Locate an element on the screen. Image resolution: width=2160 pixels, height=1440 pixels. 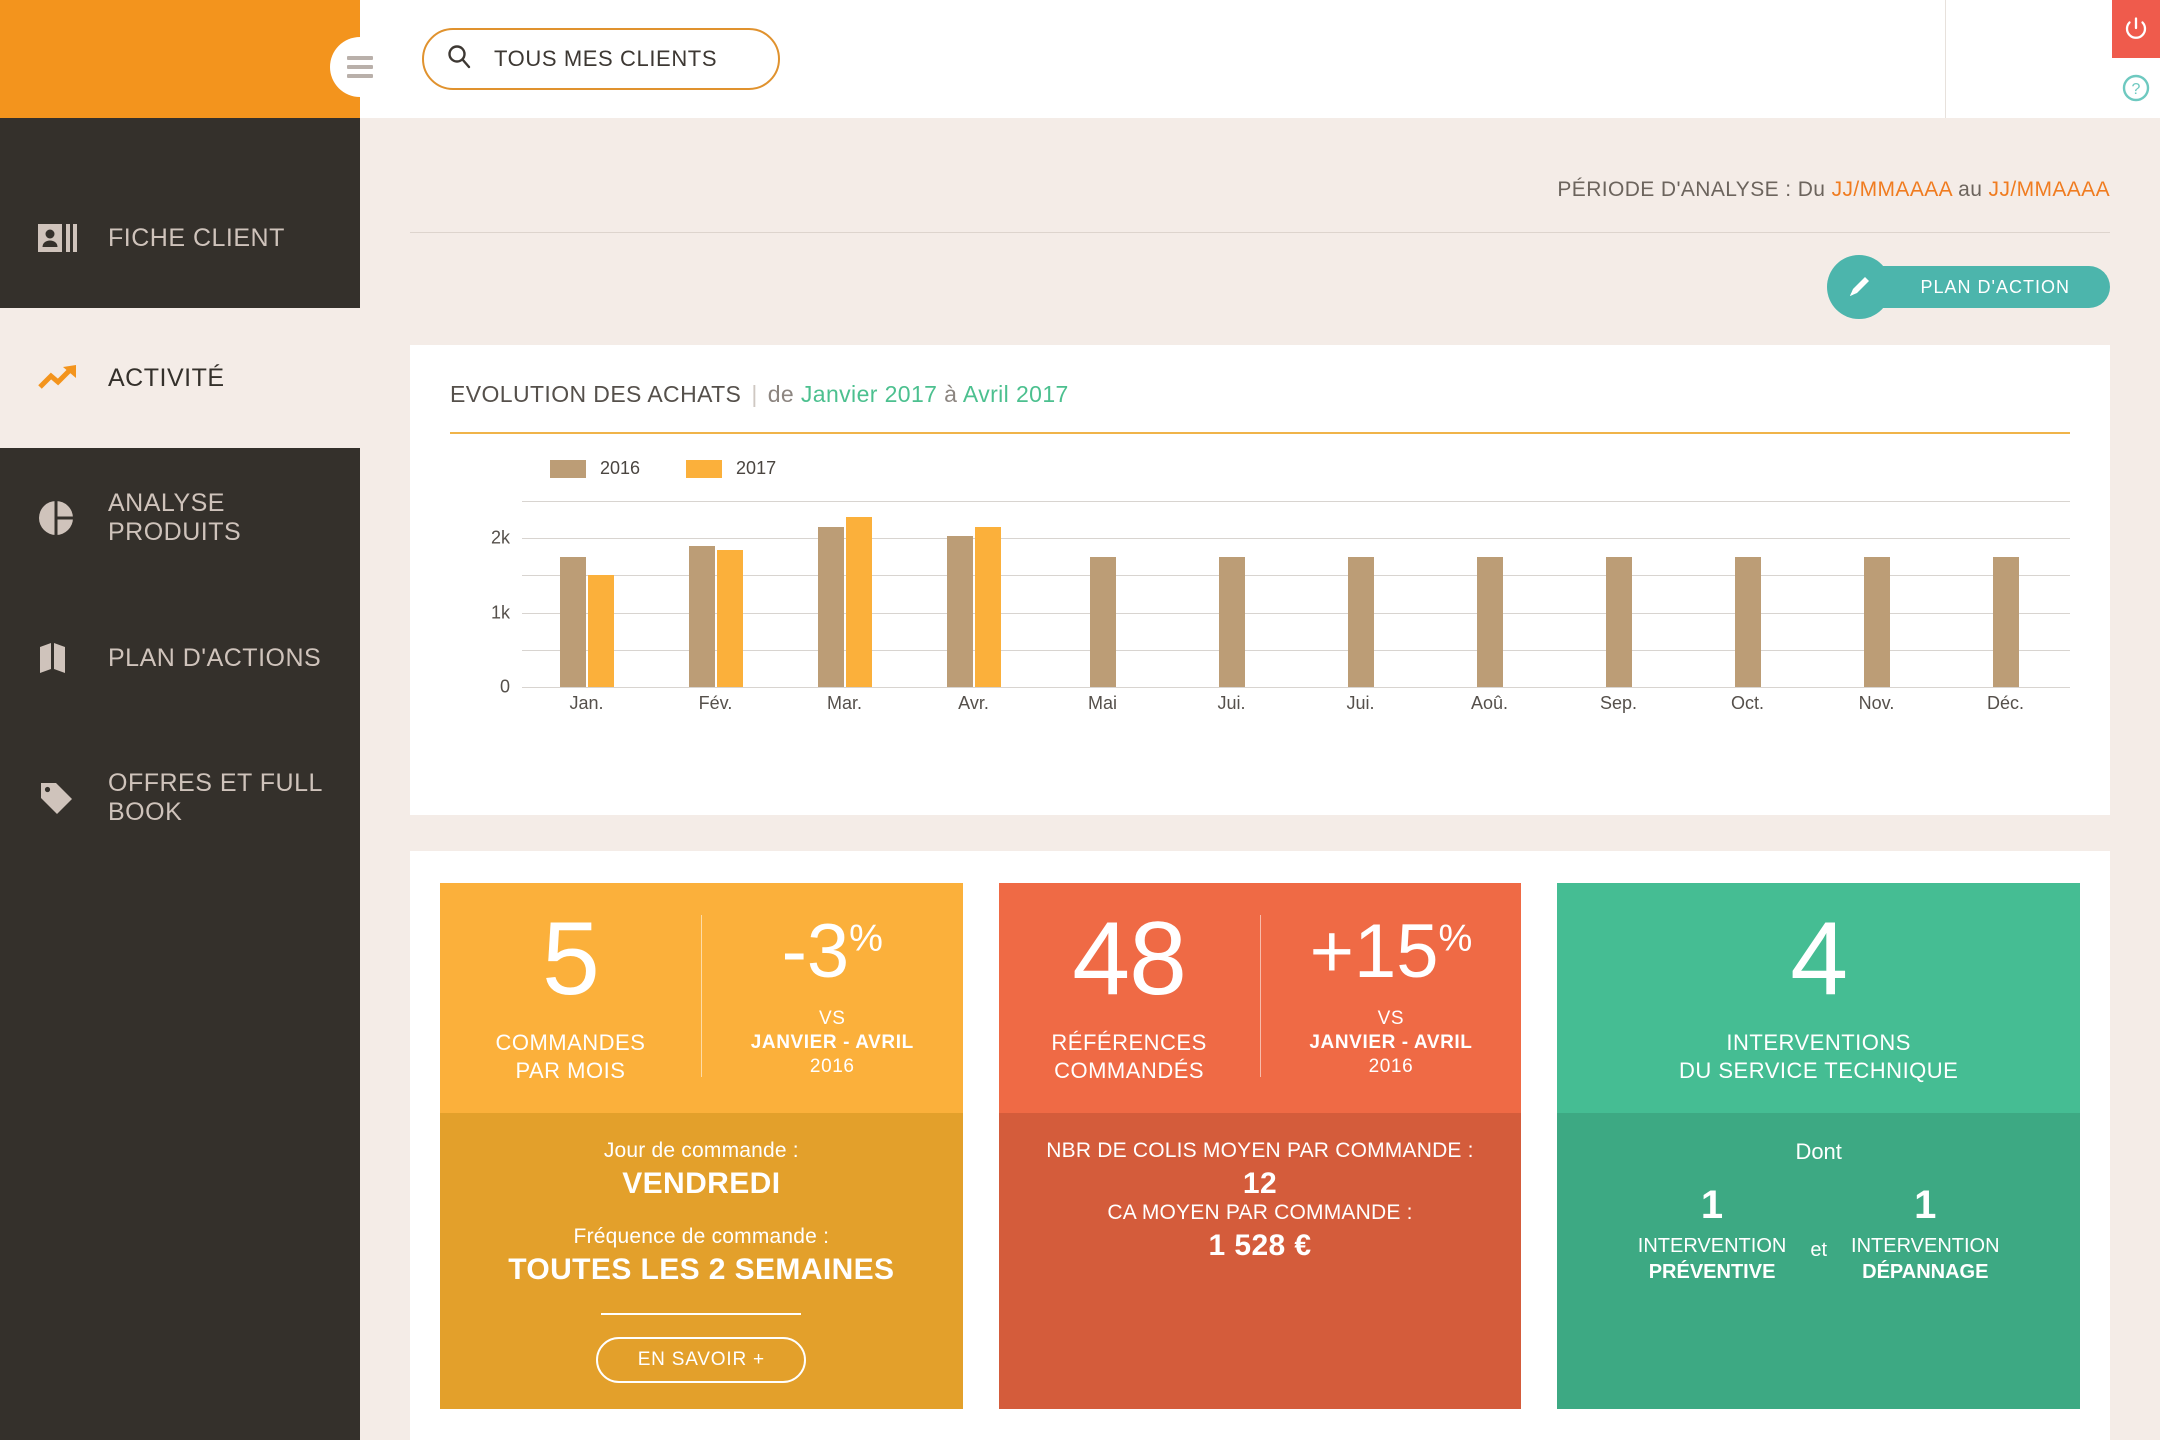
kpi-dont-col: 1 INTERVENTION DÉPANNAGE is located at coordinates (1925, 1234).